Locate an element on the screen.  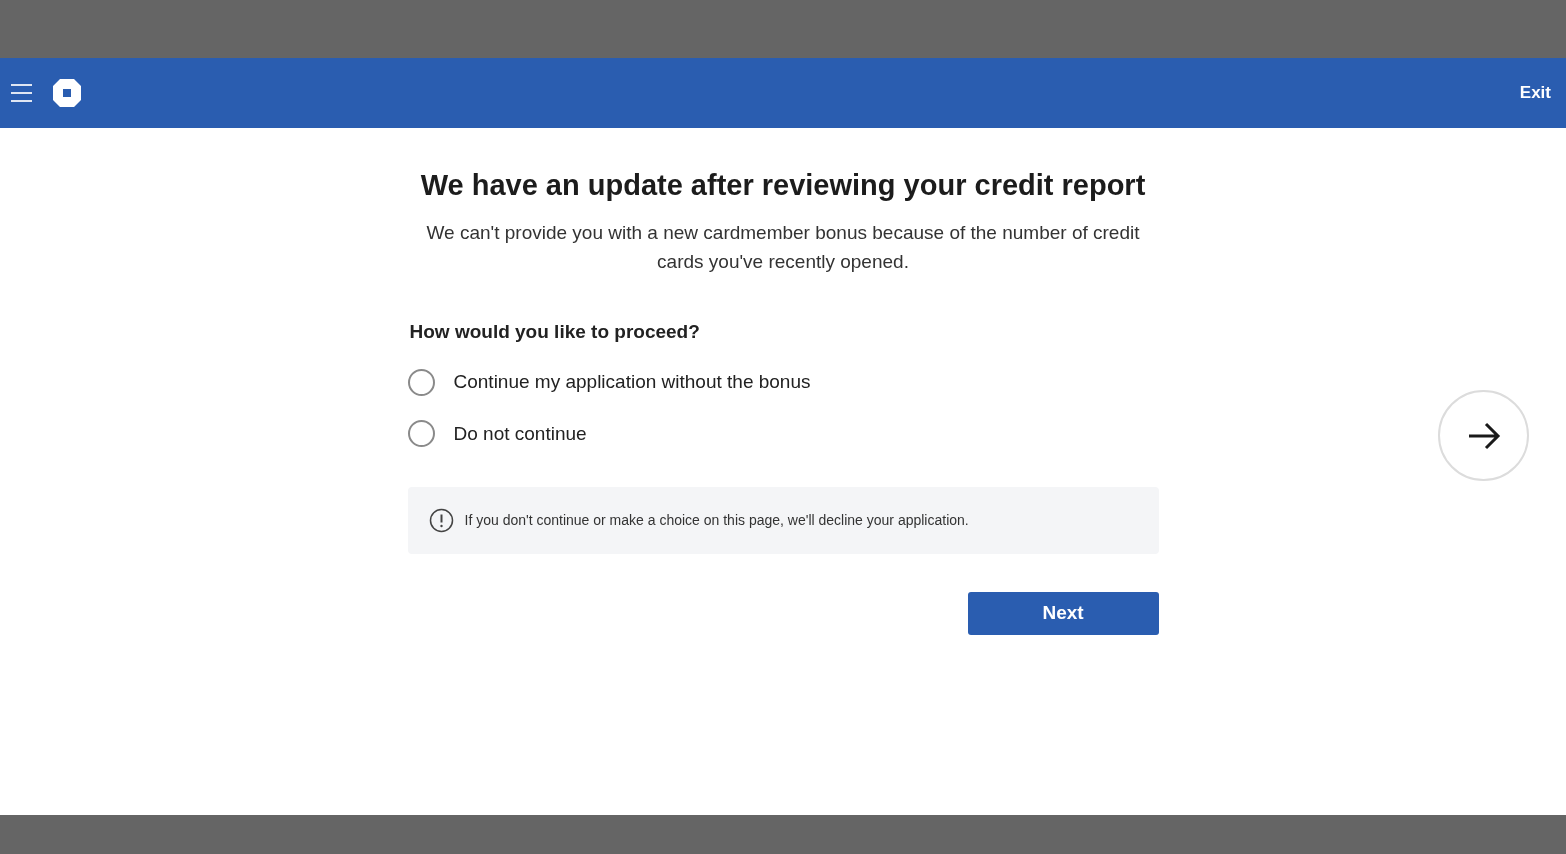
exclamation-icon is located at coordinates (441, 520).